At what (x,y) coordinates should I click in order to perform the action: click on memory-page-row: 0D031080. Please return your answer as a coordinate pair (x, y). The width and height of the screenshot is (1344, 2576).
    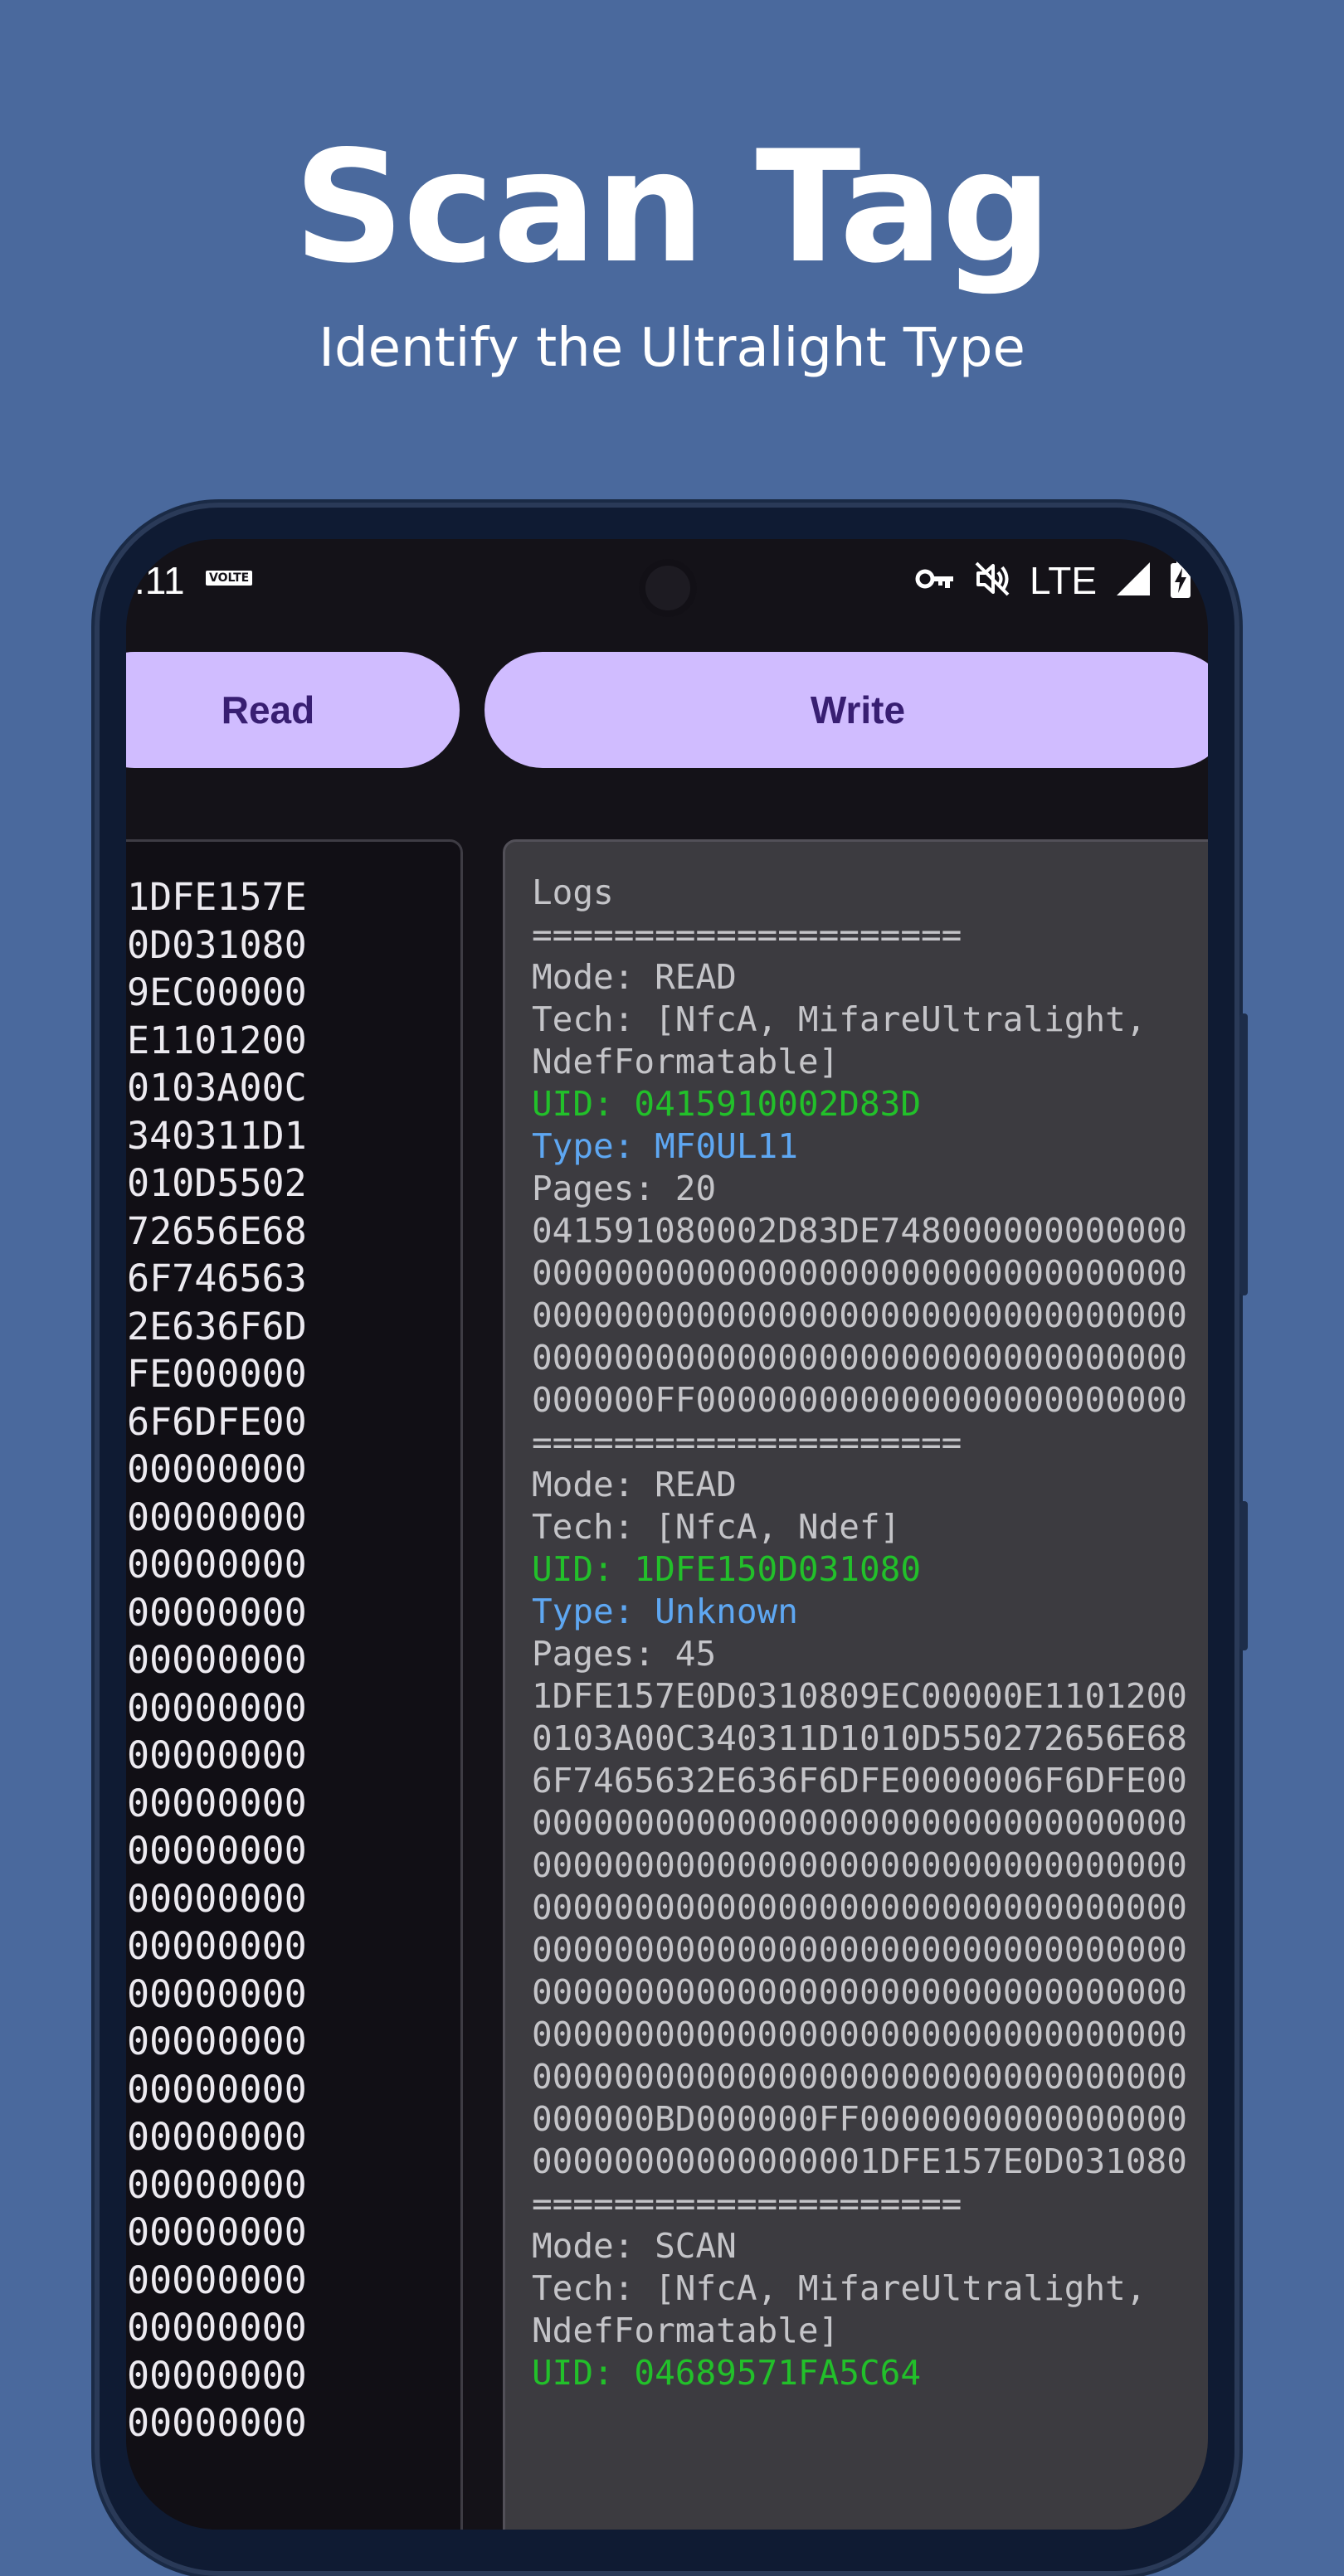
    Looking at the image, I should click on (217, 944).